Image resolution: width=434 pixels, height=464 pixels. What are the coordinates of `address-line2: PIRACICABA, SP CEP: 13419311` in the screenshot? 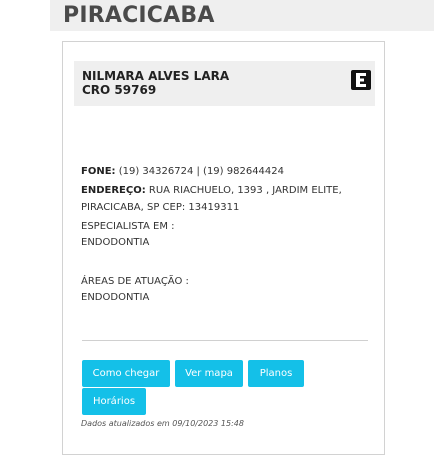 It's located at (160, 207).